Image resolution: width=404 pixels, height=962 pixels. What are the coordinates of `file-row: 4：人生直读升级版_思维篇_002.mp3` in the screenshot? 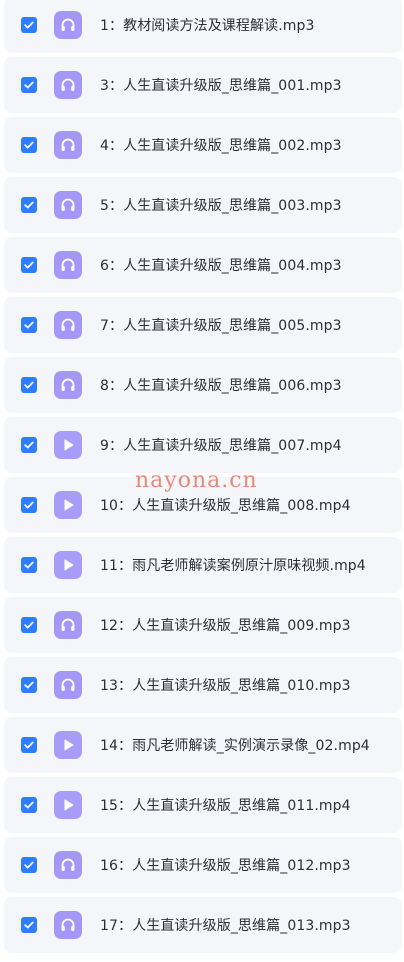 It's located at (203, 145).